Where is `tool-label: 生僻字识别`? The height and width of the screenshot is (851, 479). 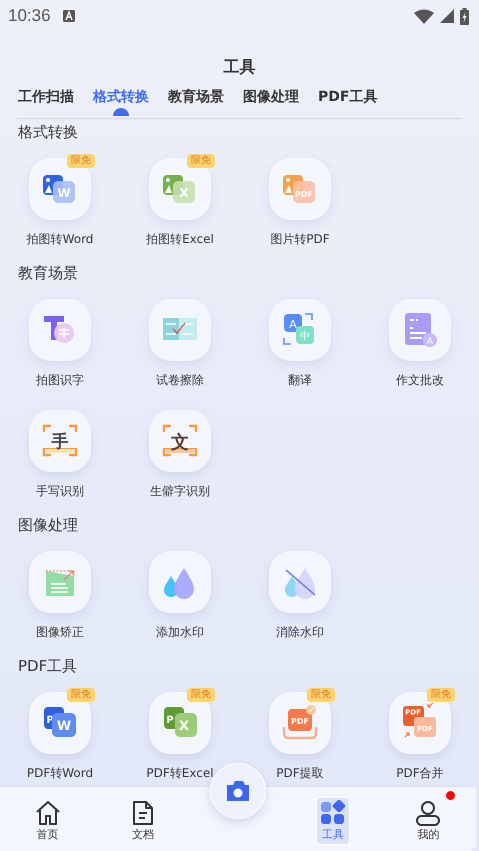 tool-label: 生僻字识别 is located at coordinates (180, 491).